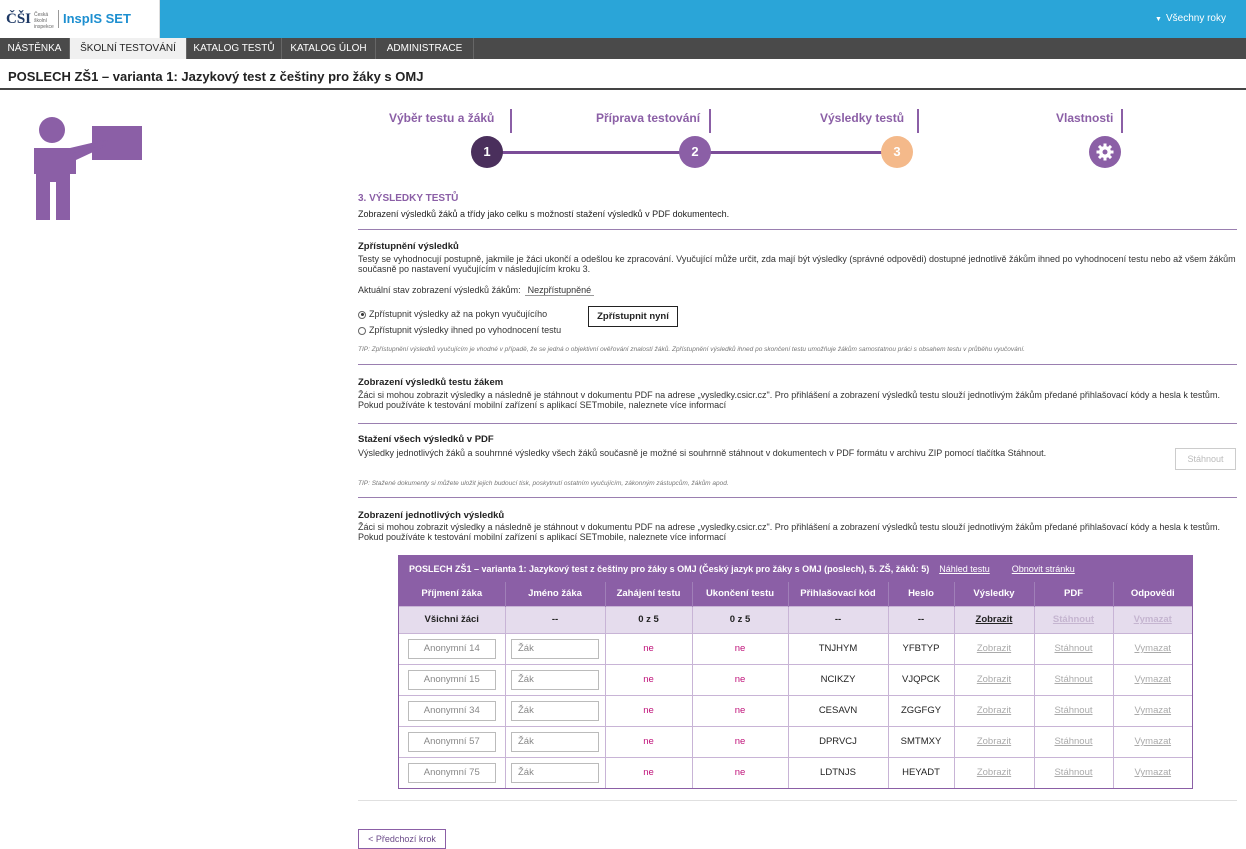 The height and width of the screenshot is (849, 1246). What do you see at coordinates (97, 18) in the screenshot?
I see `app-name: InspIS SET` at bounding box center [97, 18].